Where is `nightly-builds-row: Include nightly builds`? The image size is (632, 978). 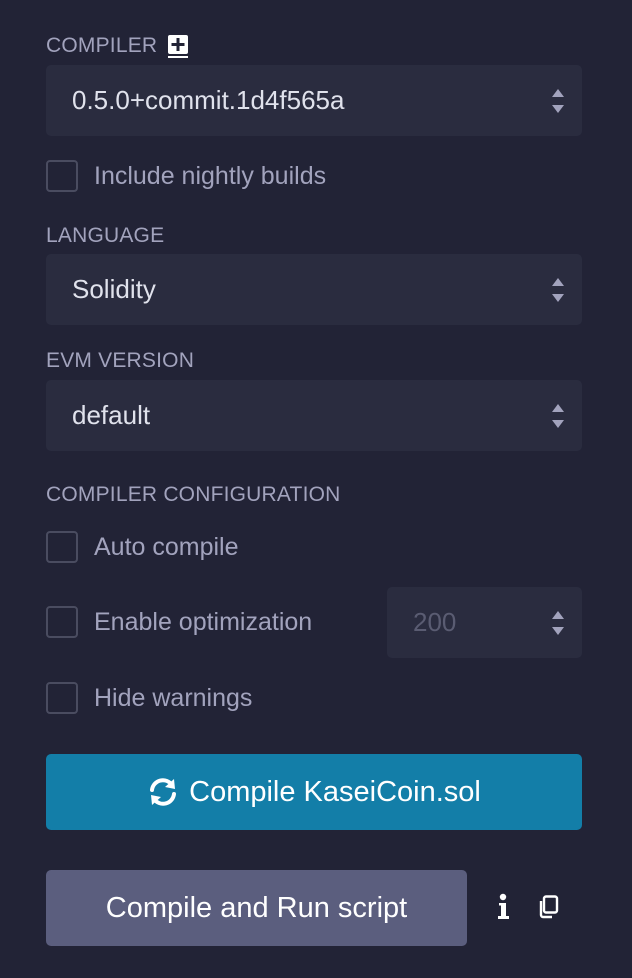 nightly-builds-row: Include nightly builds is located at coordinates (186, 176).